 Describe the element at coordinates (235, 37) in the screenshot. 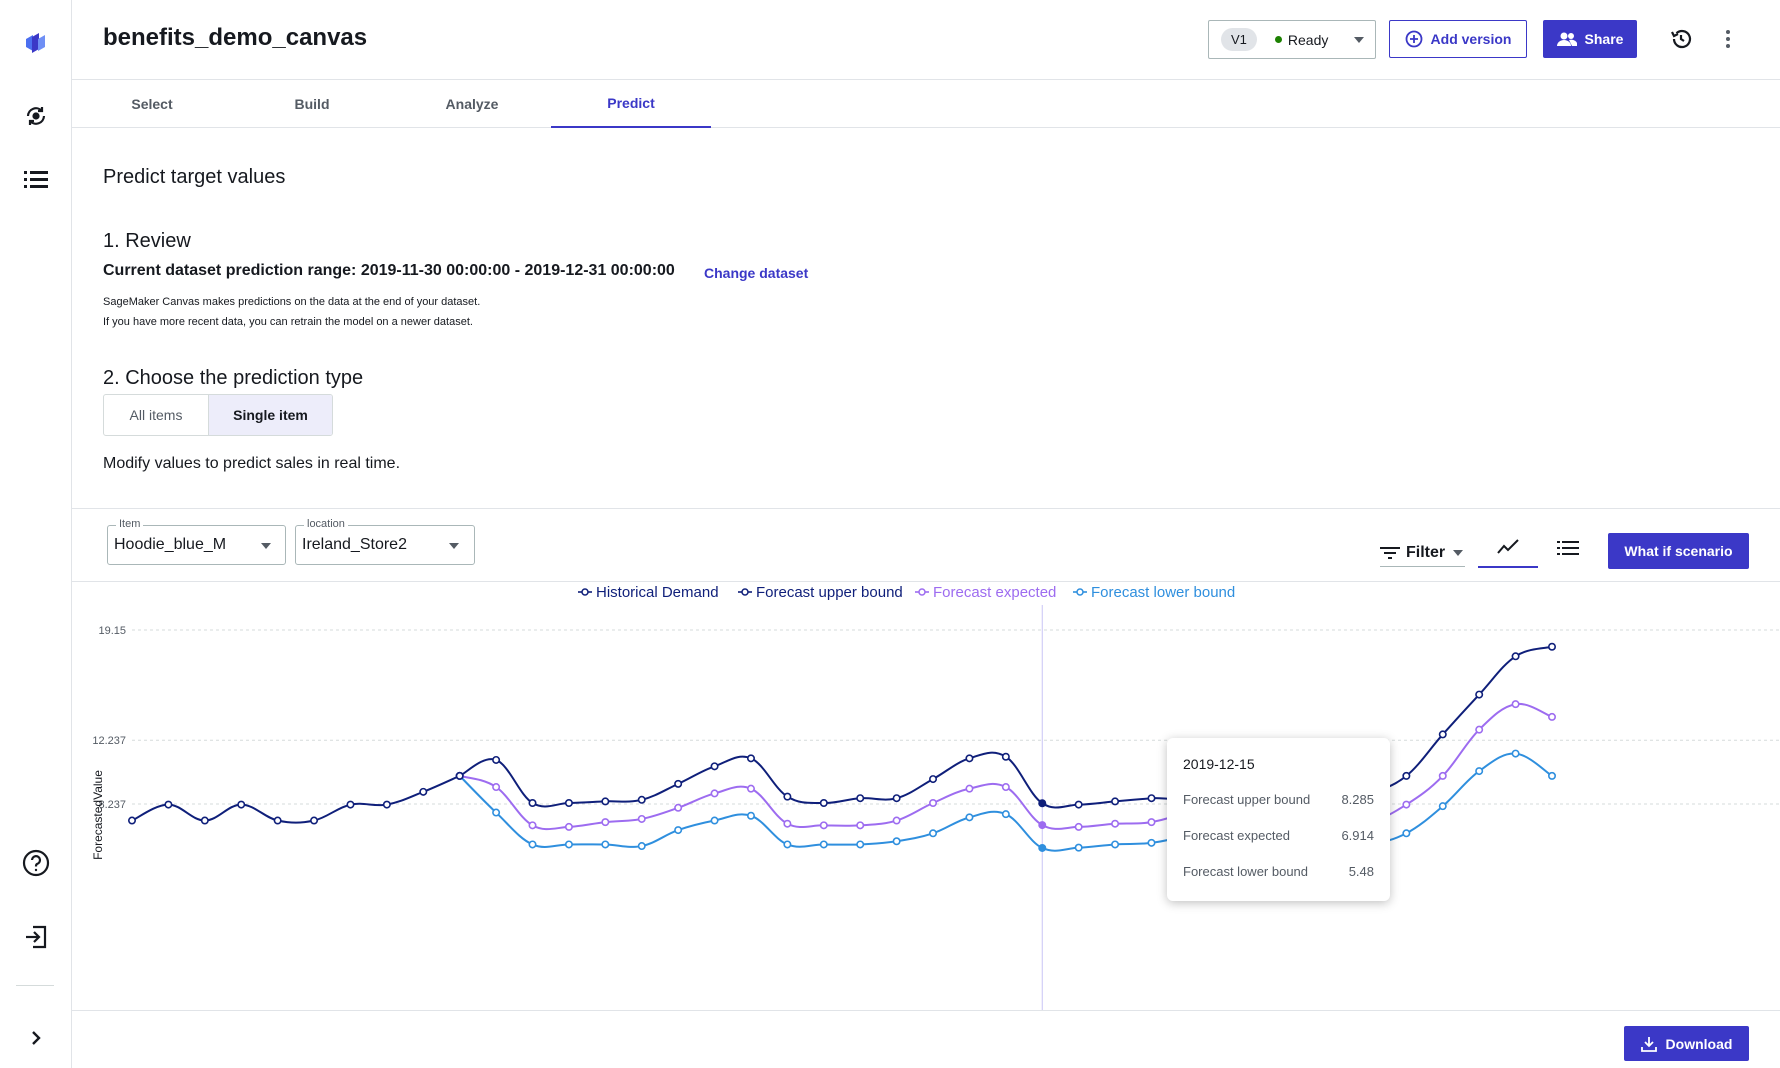

I see `app-title: benefits_demo_canvas` at that location.